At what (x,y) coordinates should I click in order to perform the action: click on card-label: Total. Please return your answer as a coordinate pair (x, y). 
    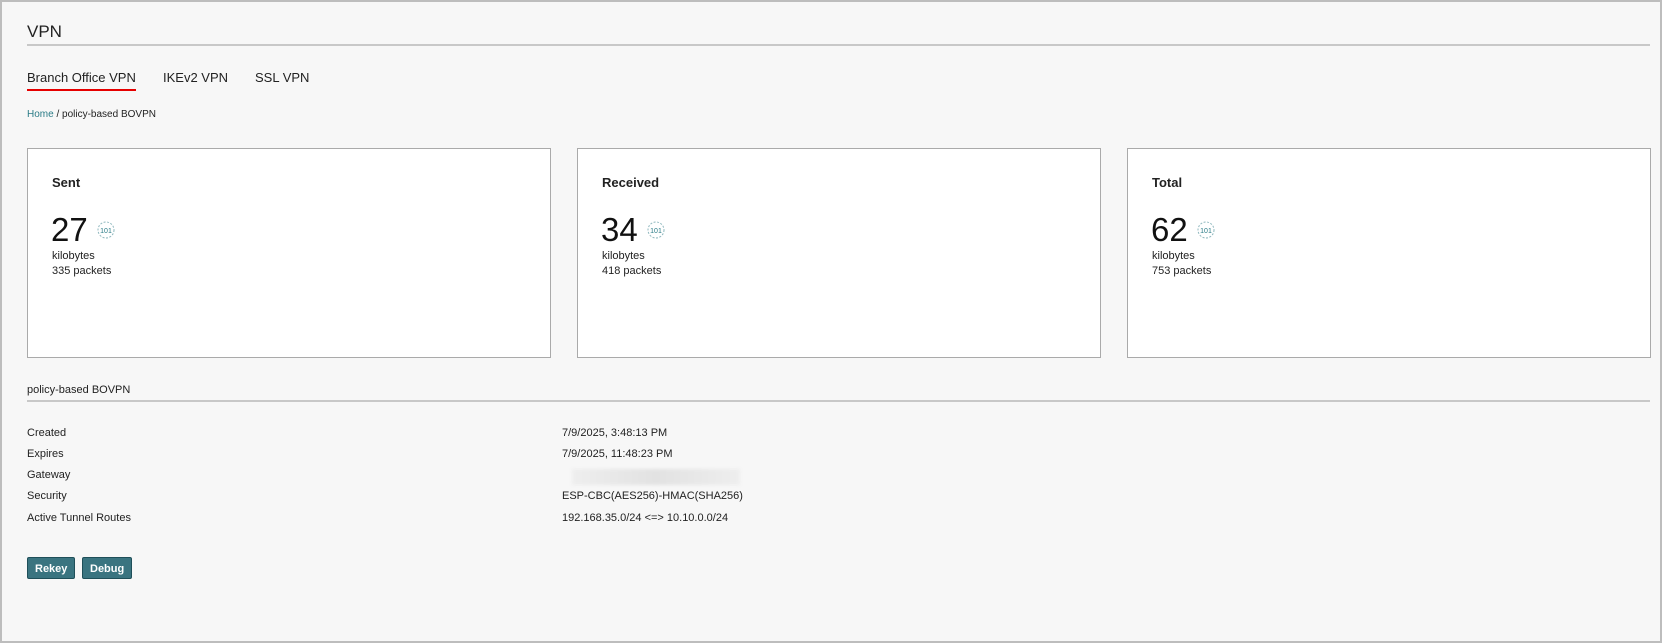
    Looking at the image, I should click on (1167, 182).